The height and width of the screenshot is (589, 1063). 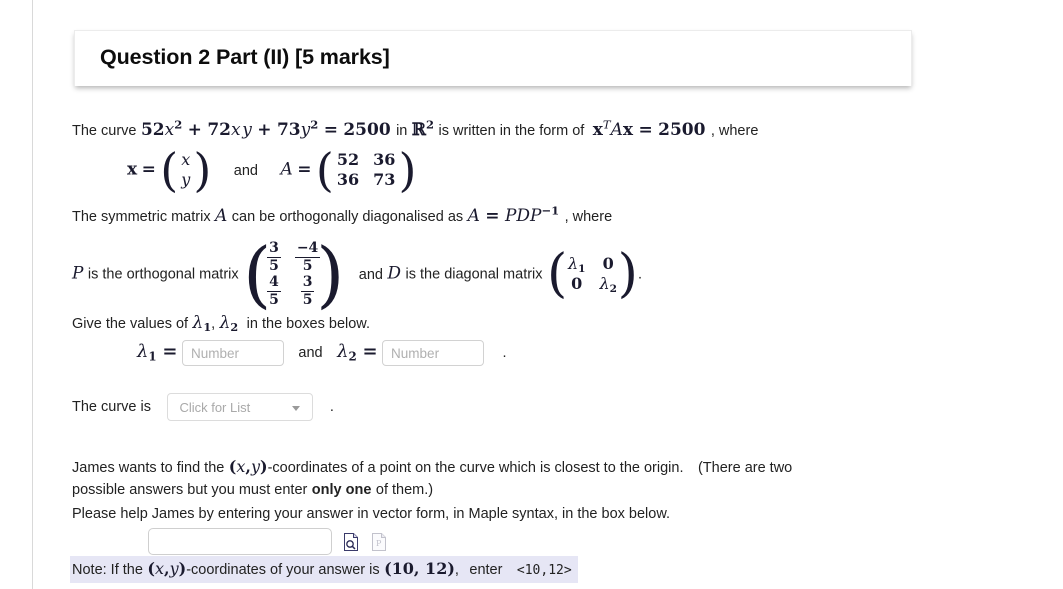 What do you see at coordinates (307, 291) in the screenshot?
I see `p22-fraction: 35` at bounding box center [307, 291].